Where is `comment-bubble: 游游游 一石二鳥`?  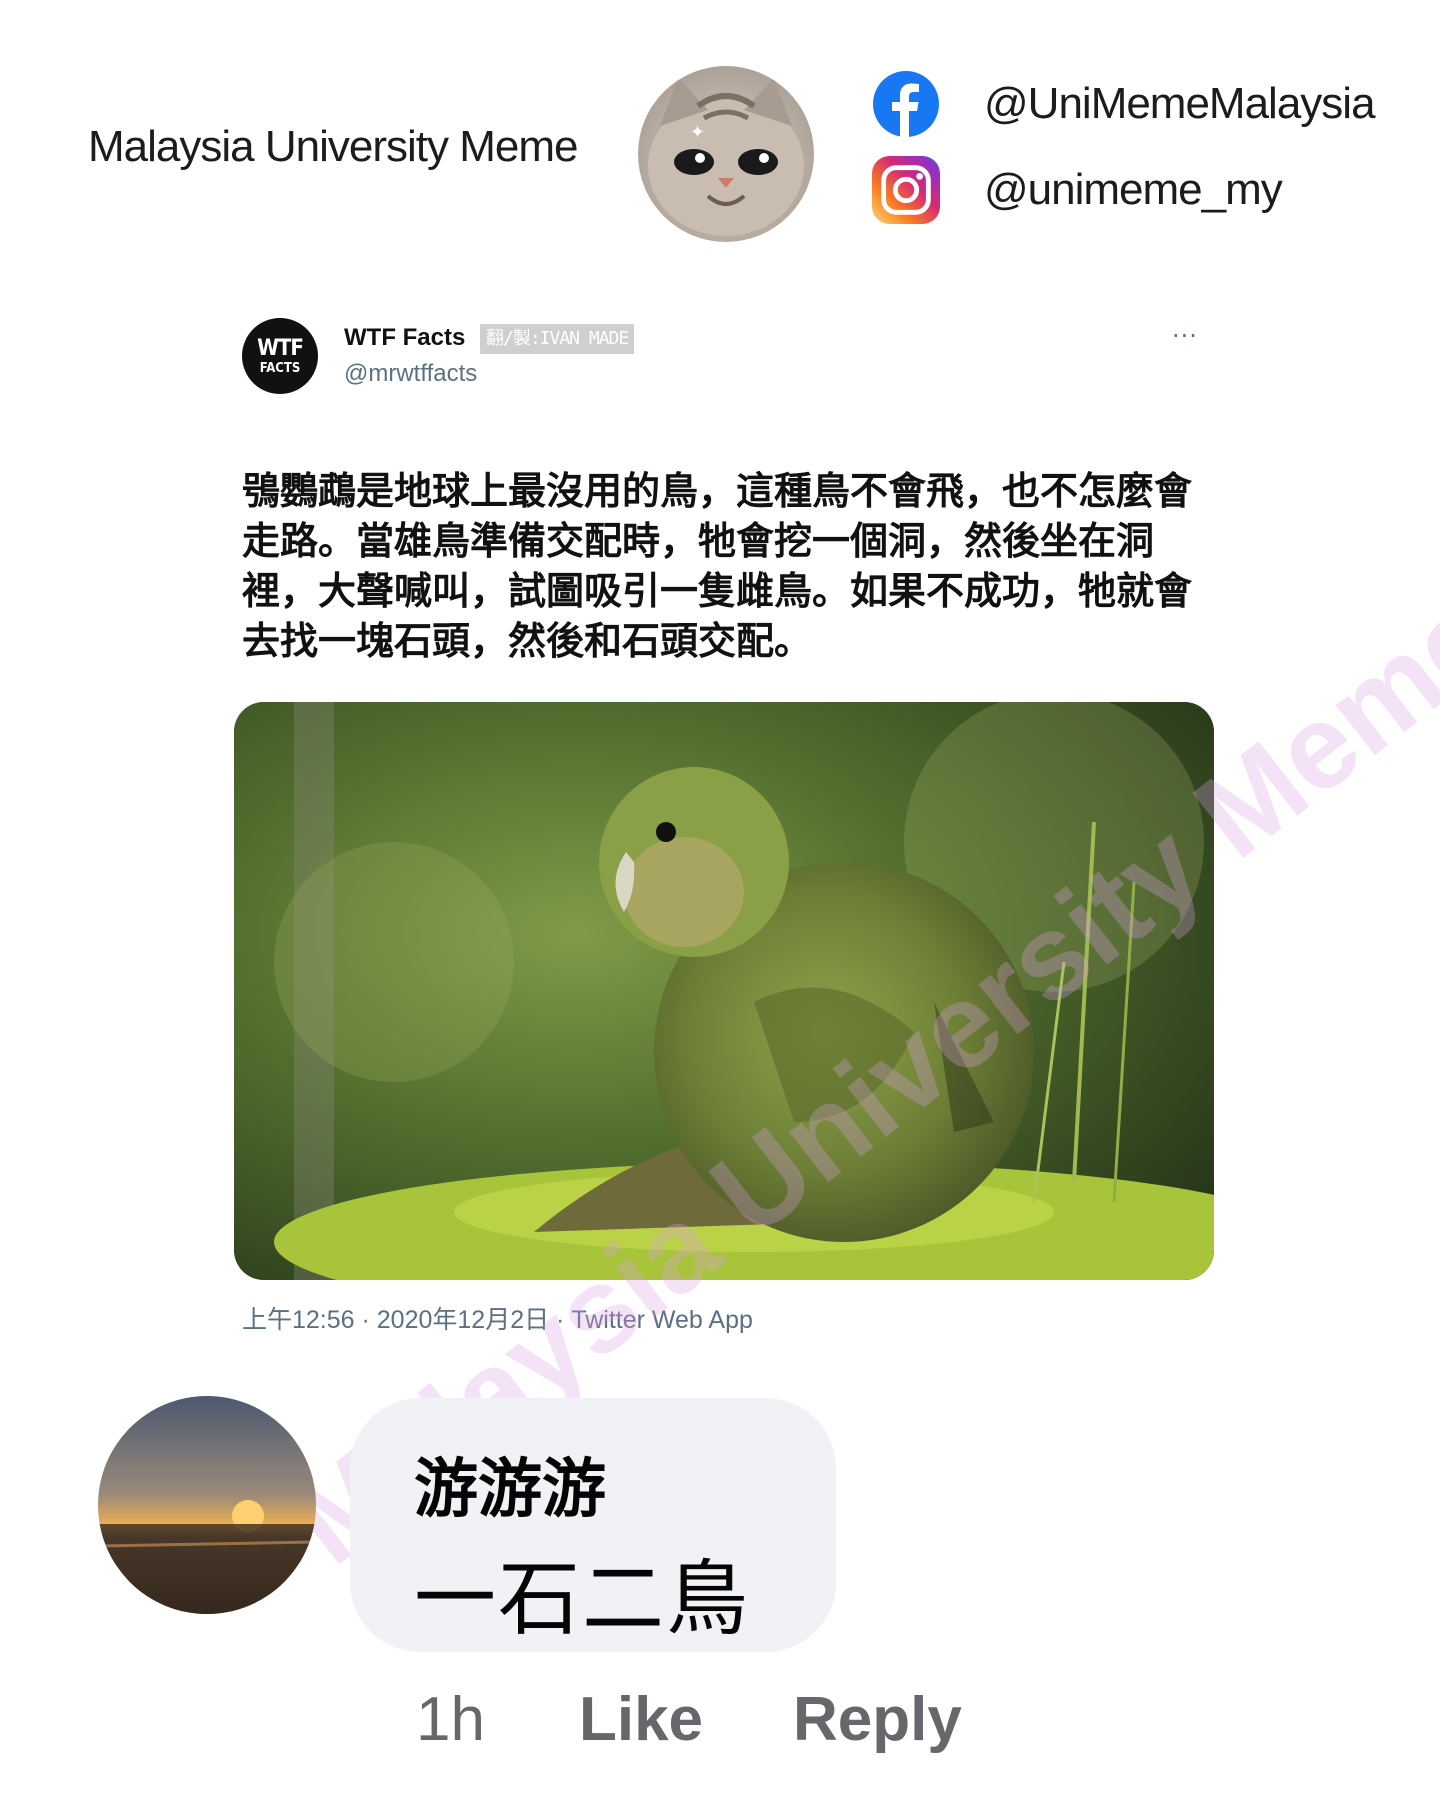 comment-bubble: 游游游 一石二鳥 is located at coordinates (593, 1525).